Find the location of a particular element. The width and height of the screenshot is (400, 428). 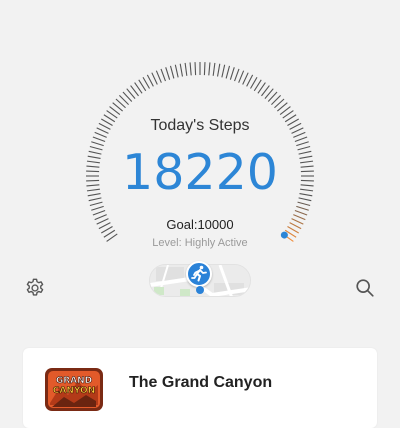

start-run-button is located at coordinates (199, 274).